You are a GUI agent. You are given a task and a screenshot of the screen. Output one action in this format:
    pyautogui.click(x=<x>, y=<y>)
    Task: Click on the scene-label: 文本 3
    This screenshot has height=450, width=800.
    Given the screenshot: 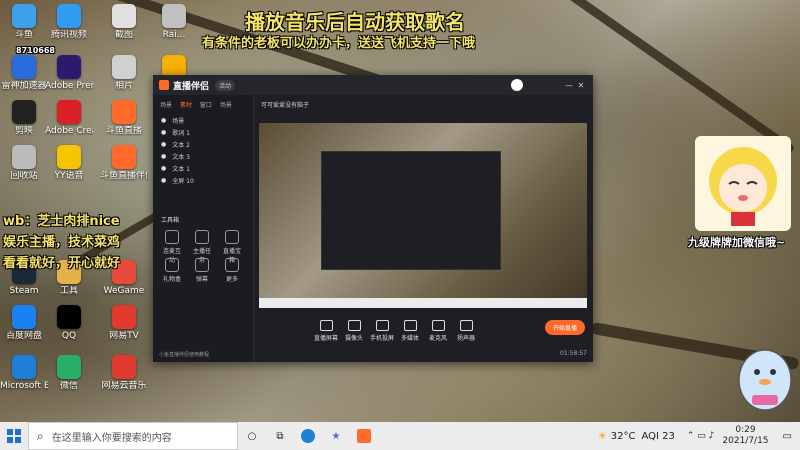 What is the action you would take?
    pyautogui.click(x=181, y=157)
    